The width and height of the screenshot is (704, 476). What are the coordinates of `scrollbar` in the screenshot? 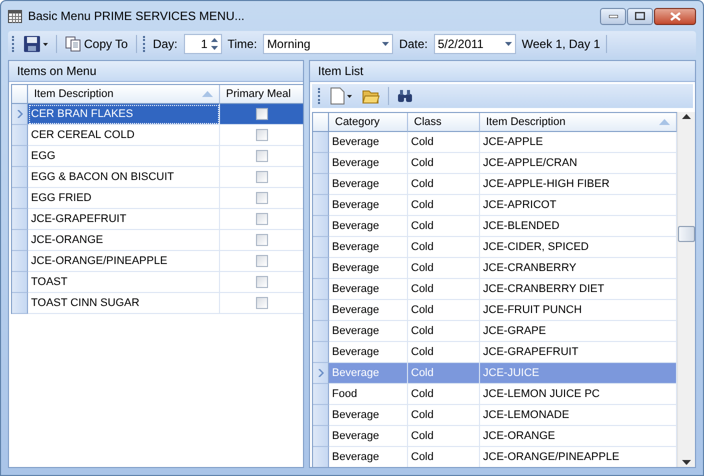 It's located at (686, 289).